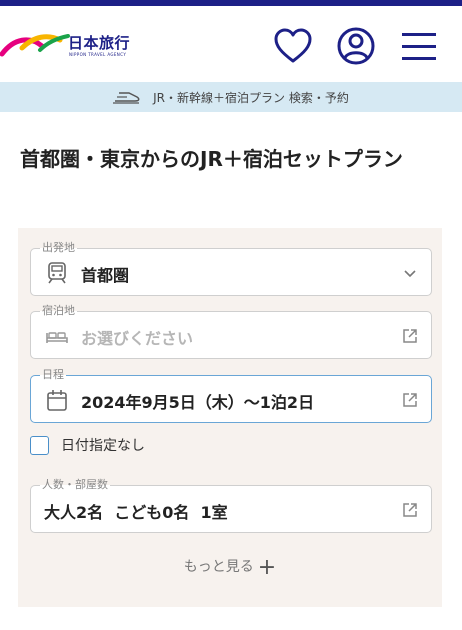  I want to click on site-logo: 日本旅行 NIPPON TRAVEL AGENCY, so click(70, 46).